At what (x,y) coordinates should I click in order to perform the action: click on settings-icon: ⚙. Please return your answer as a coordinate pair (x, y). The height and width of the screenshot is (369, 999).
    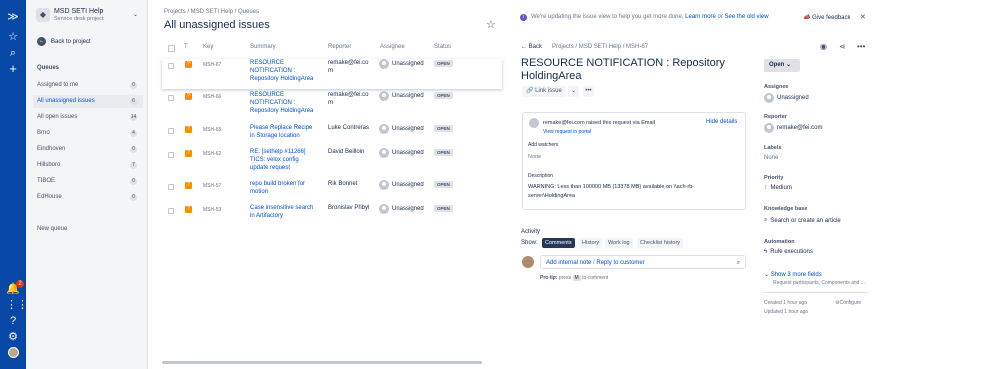
    Looking at the image, I should click on (13, 337).